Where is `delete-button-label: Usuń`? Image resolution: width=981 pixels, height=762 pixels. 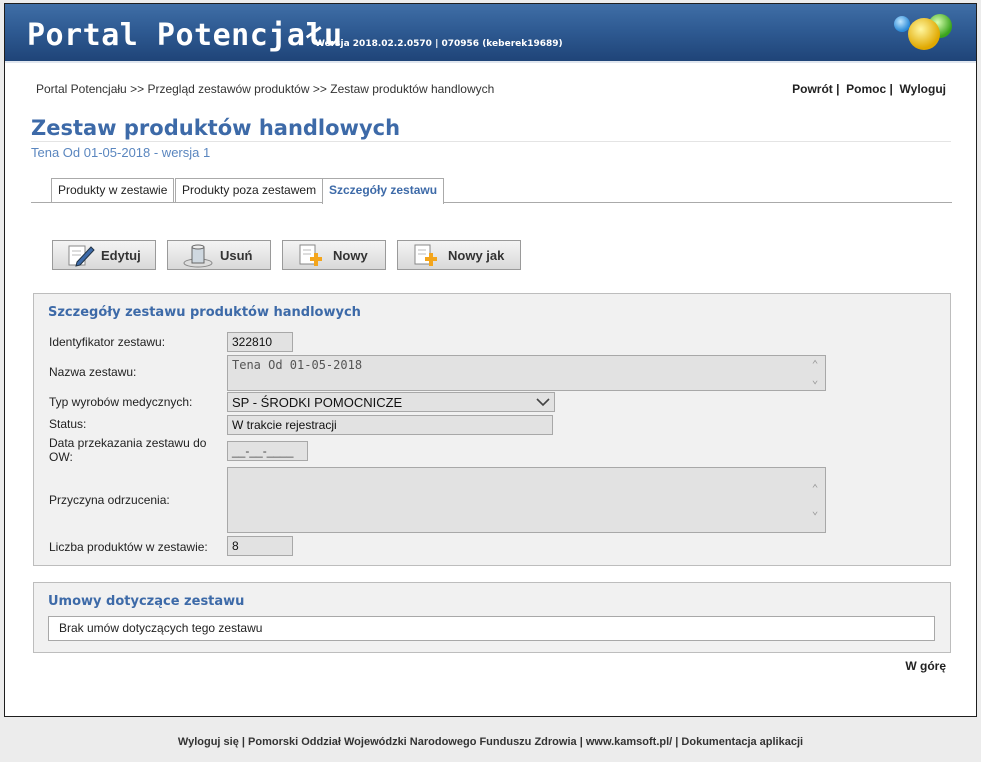
delete-button-label: Usuń is located at coordinates (236, 255).